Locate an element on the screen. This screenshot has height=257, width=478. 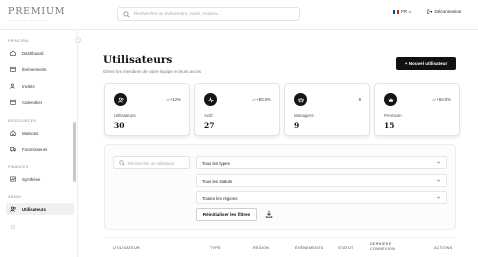
sidebar-scrollbar is located at coordinates (74, 143).